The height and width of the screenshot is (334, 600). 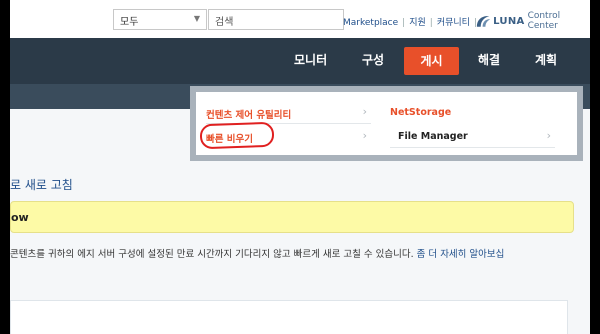 What do you see at coordinates (546, 59) in the screenshot?
I see `nav-plan: 계획` at bounding box center [546, 59].